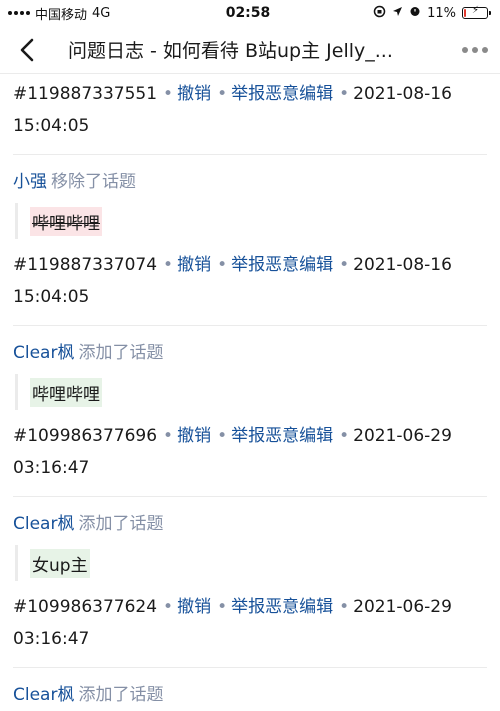  What do you see at coordinates (379, 13) in the screenshot?
I see `orientation-lock-icon` at bounding box center [379, 13].